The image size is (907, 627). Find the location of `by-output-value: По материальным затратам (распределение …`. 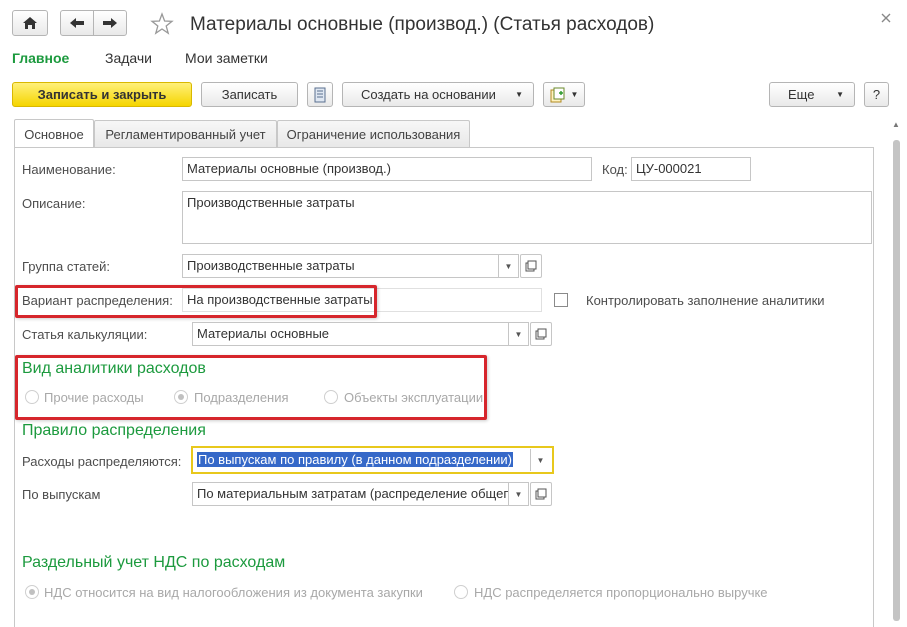

by-output-value: По материальным затратам (распределение … is located at coordinates (354, 493).